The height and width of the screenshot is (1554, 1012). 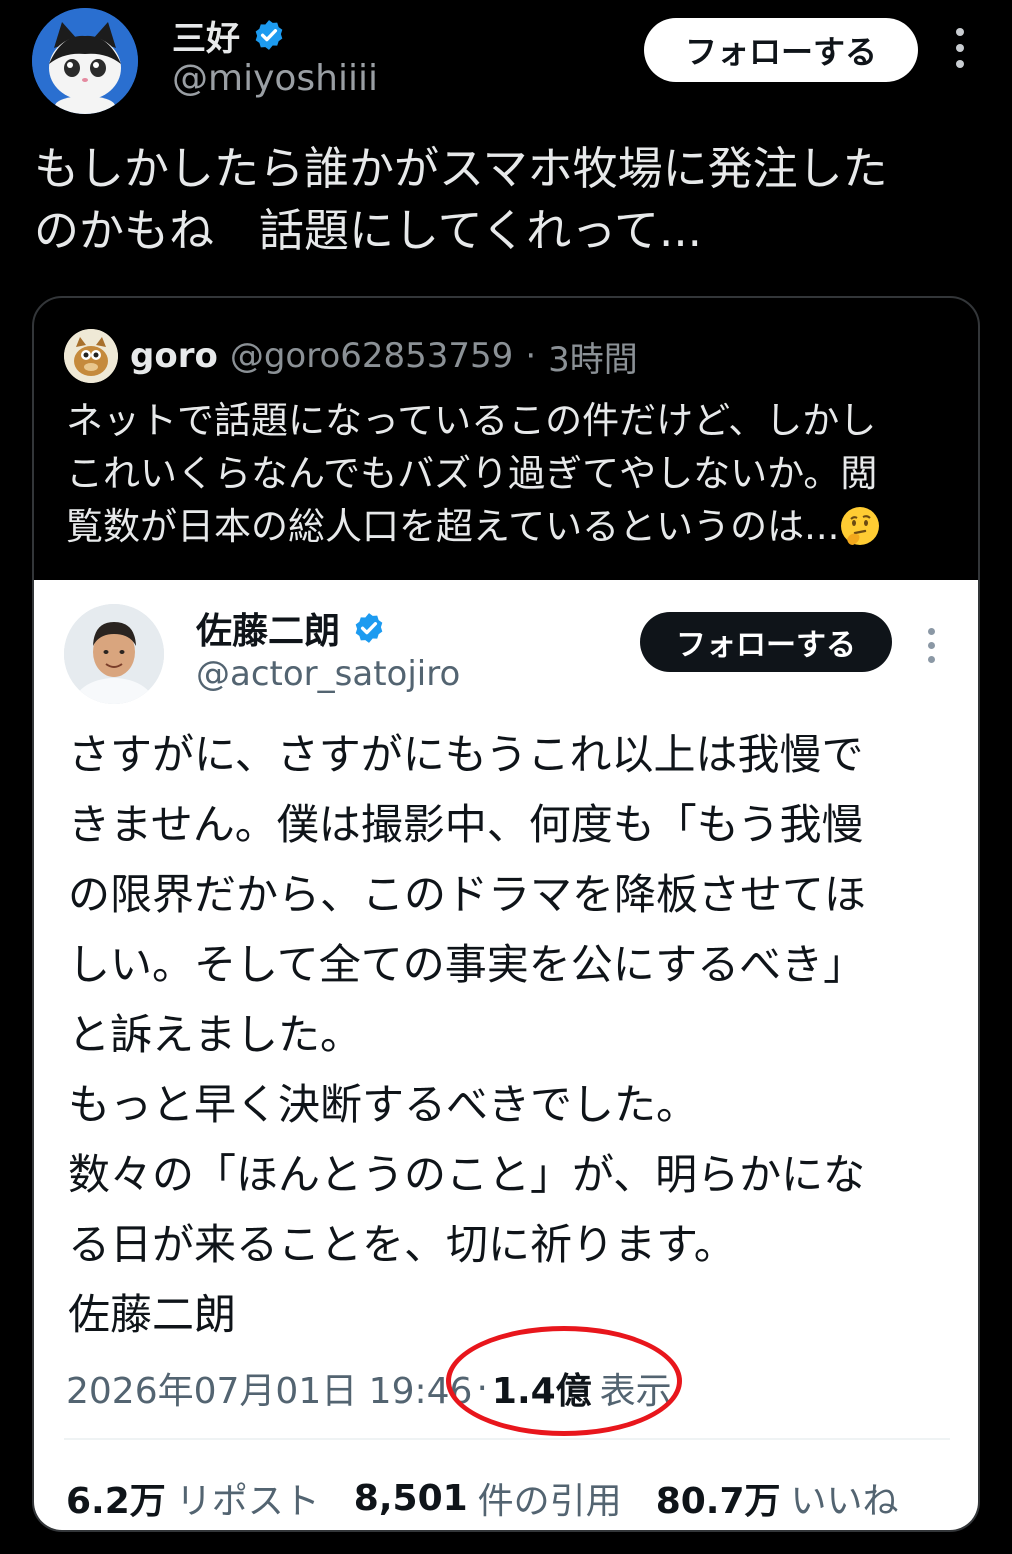 I want to click on reposts-label: リポスト, so click(x=247, y=1501).